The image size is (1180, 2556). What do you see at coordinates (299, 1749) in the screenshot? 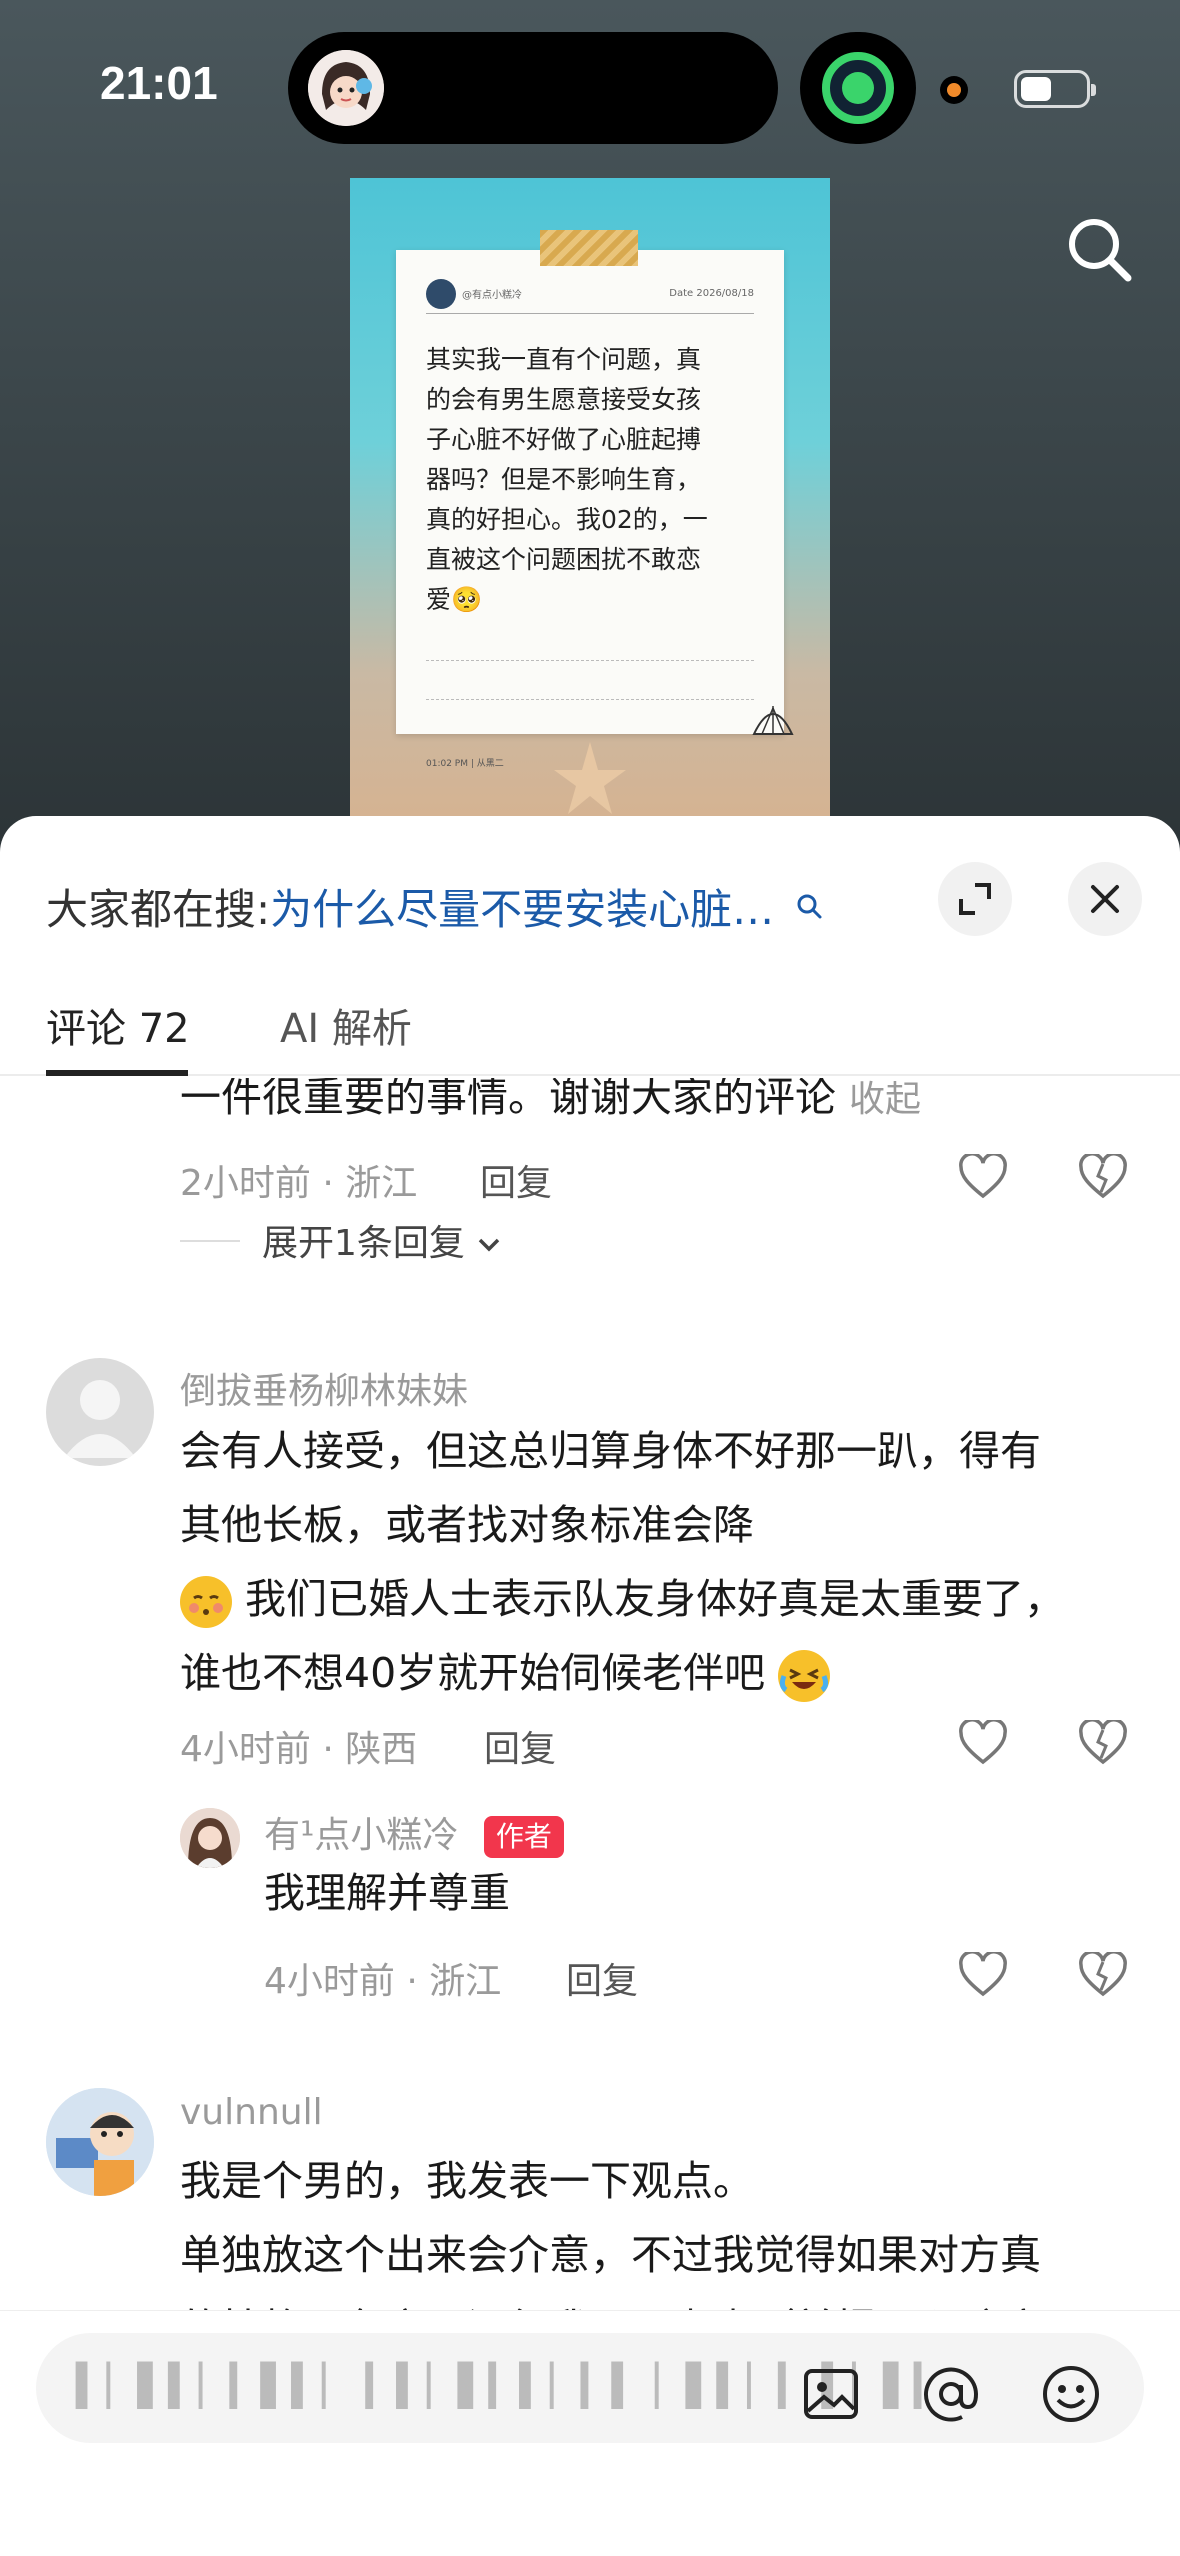
I see `comment-meta: 4小时前 · 陕西` at bounding box center [299, 1749].